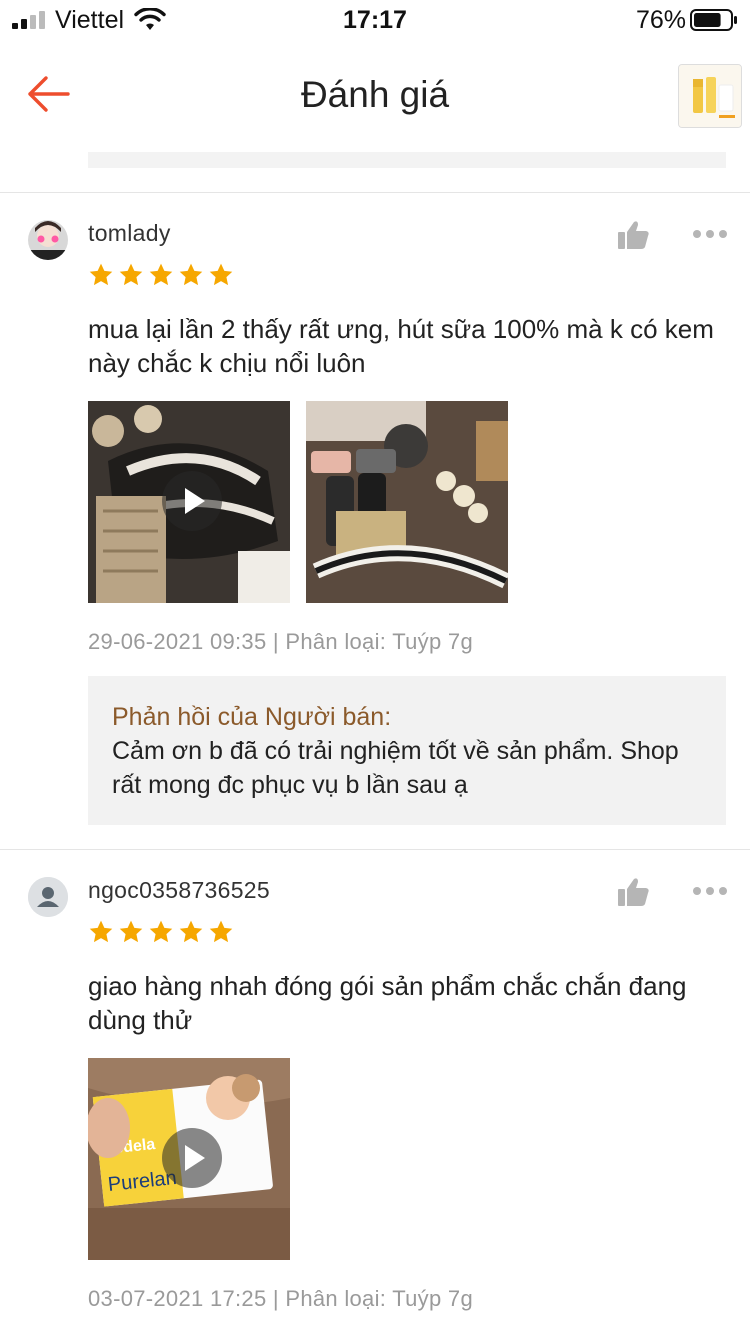  I want to click on review-username: ngoc0358736525, so click(179, 890).